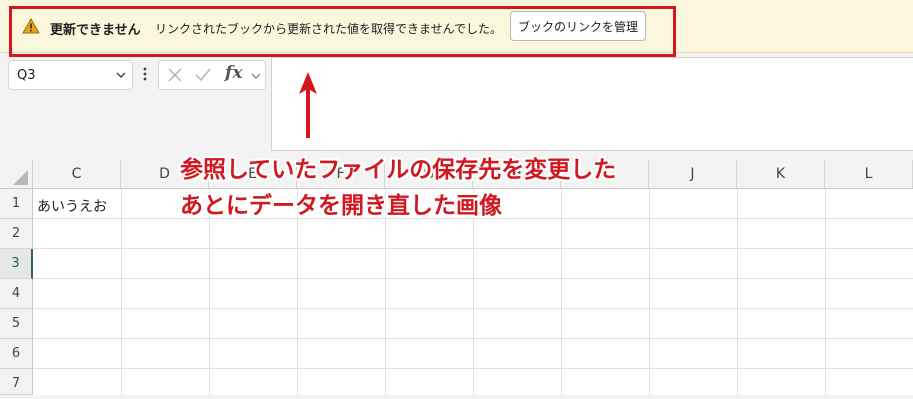  What do you see at coordinates (16, 382) in the screenshot?
I see `row-header: 7` at bounding box center [16, 382].